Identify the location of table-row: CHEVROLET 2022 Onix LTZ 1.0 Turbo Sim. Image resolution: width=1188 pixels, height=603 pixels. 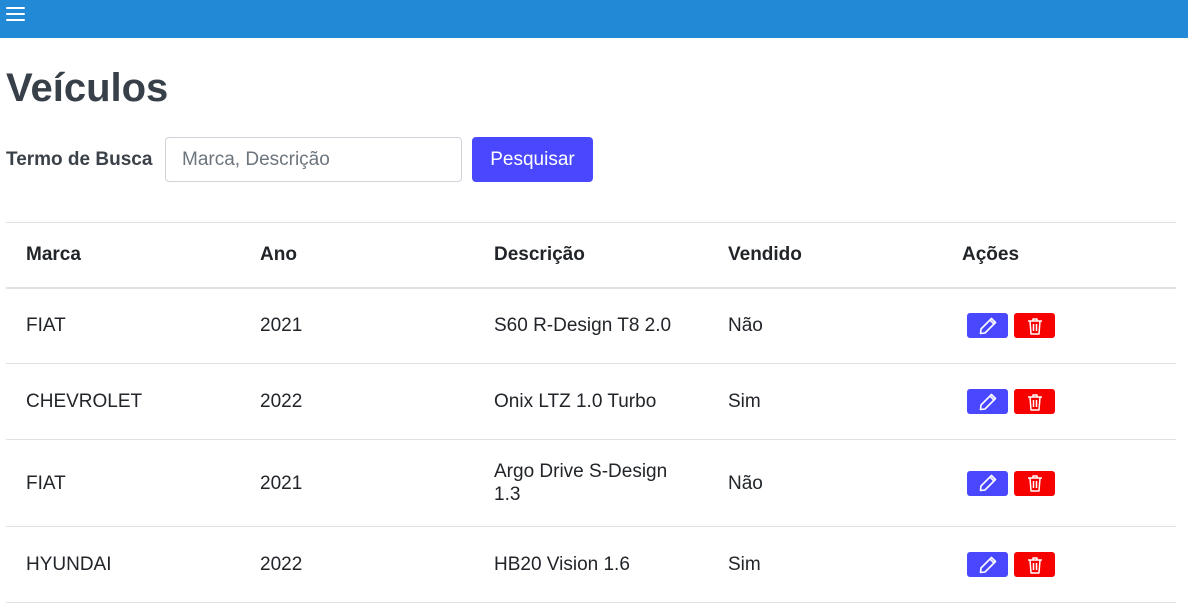
(591, 401).